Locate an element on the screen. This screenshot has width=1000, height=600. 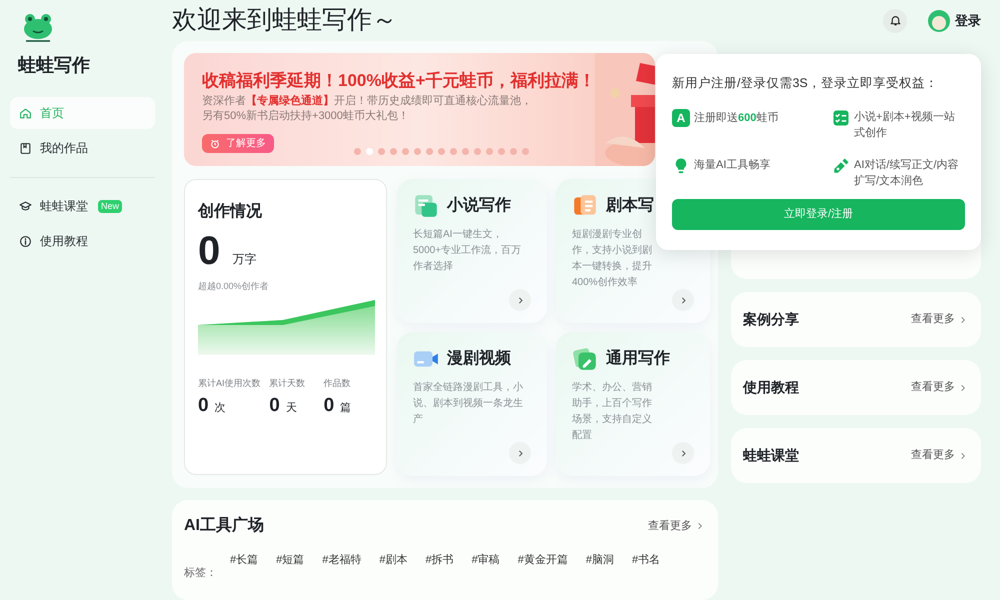
pen-icon is located at coordinates (841, 165).